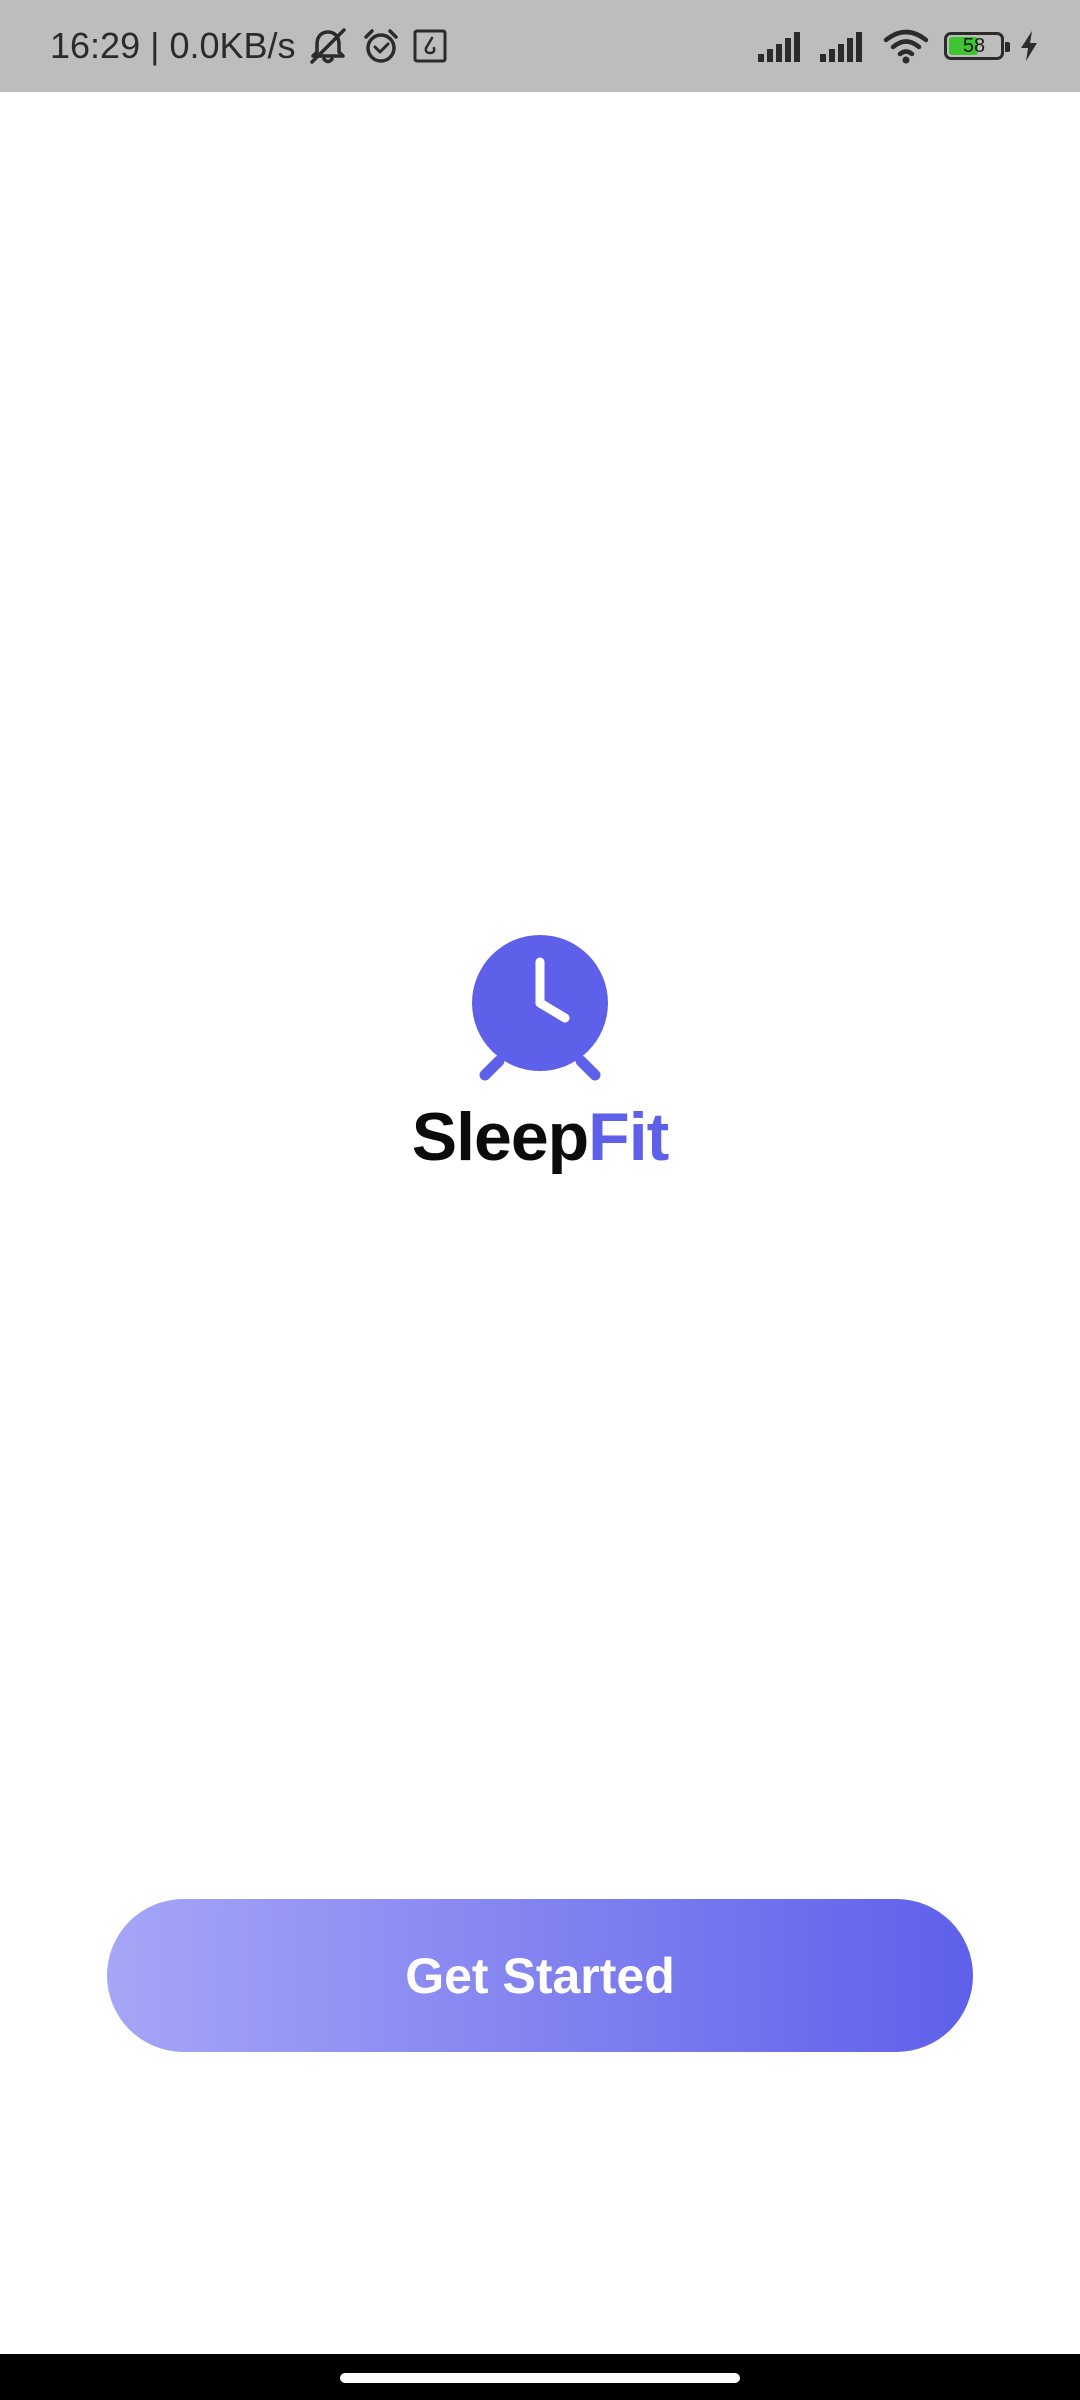 The width and height of the screenshot is (1080, 2400). I want to click on get-started-button: Get Started, so click(540, 1975).